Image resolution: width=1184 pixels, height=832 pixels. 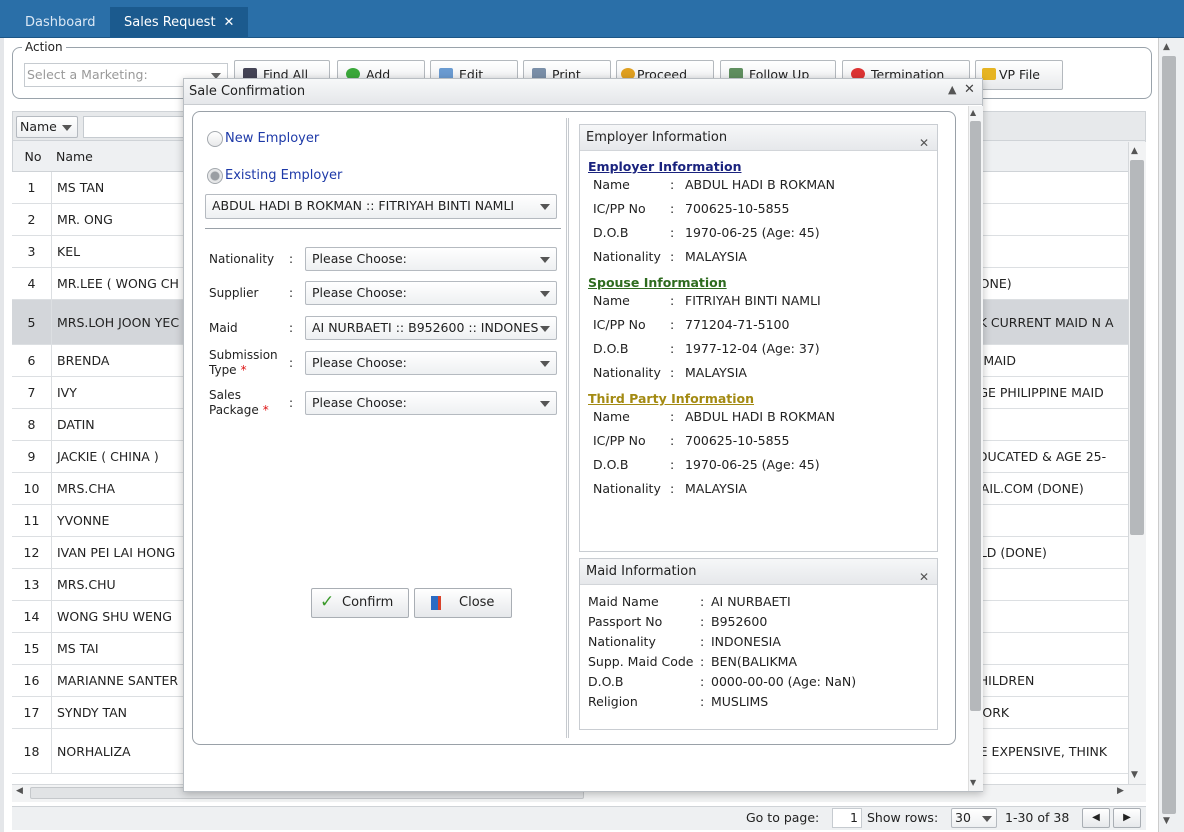 What do you see at coordinates (1134, 151) in the screenshot?
I see `scroll-up-icon: ▲` at bounding box center [1134, 151].